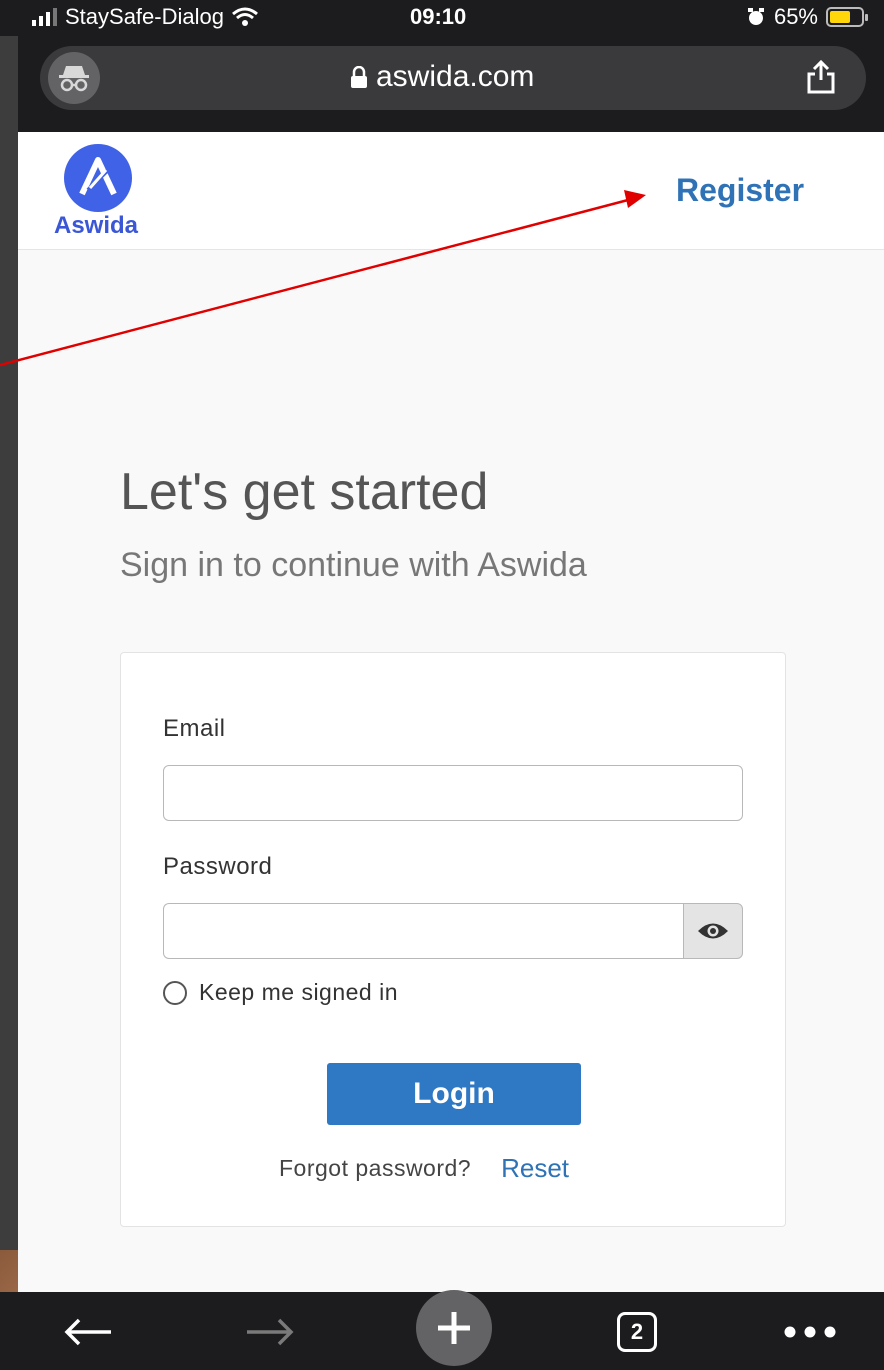  I want to click on forward-button, so click(270, 1332).